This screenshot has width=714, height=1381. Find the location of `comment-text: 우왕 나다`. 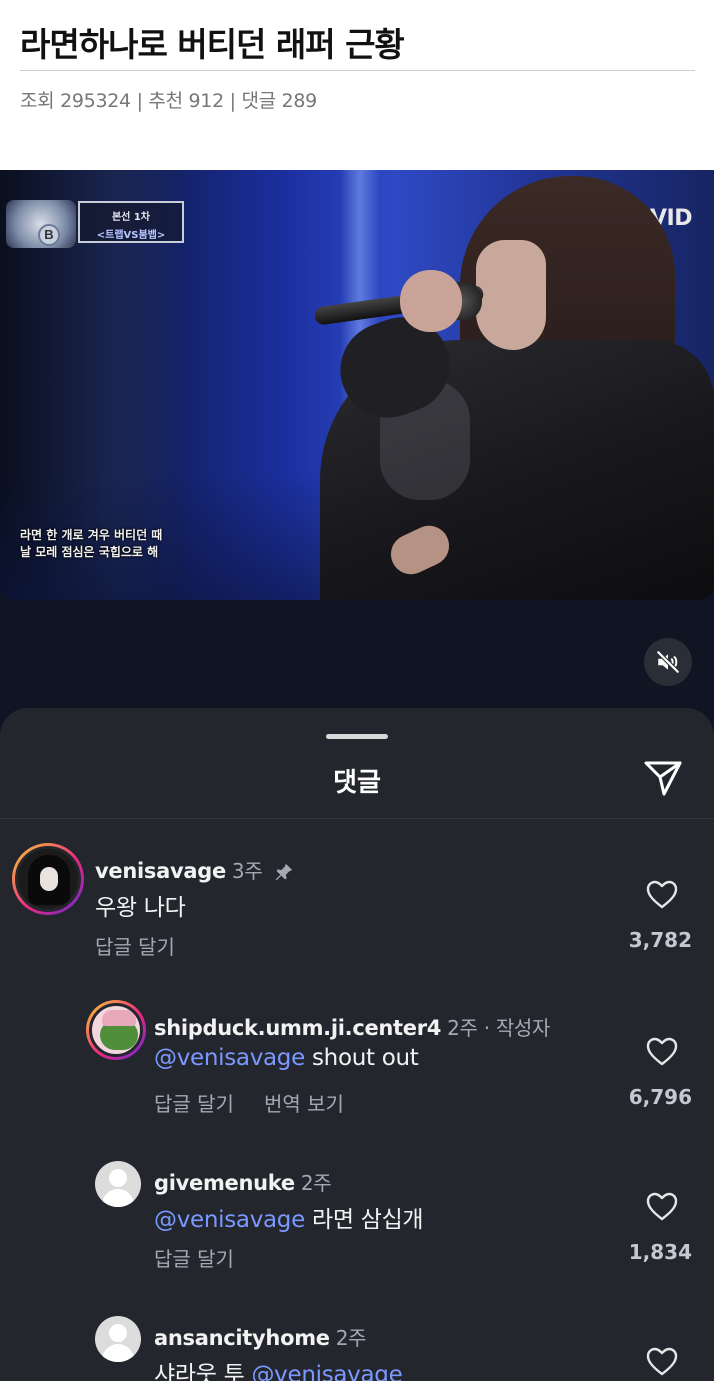

comment-text: 우왕 나다 is located at coordinates (140, 908).